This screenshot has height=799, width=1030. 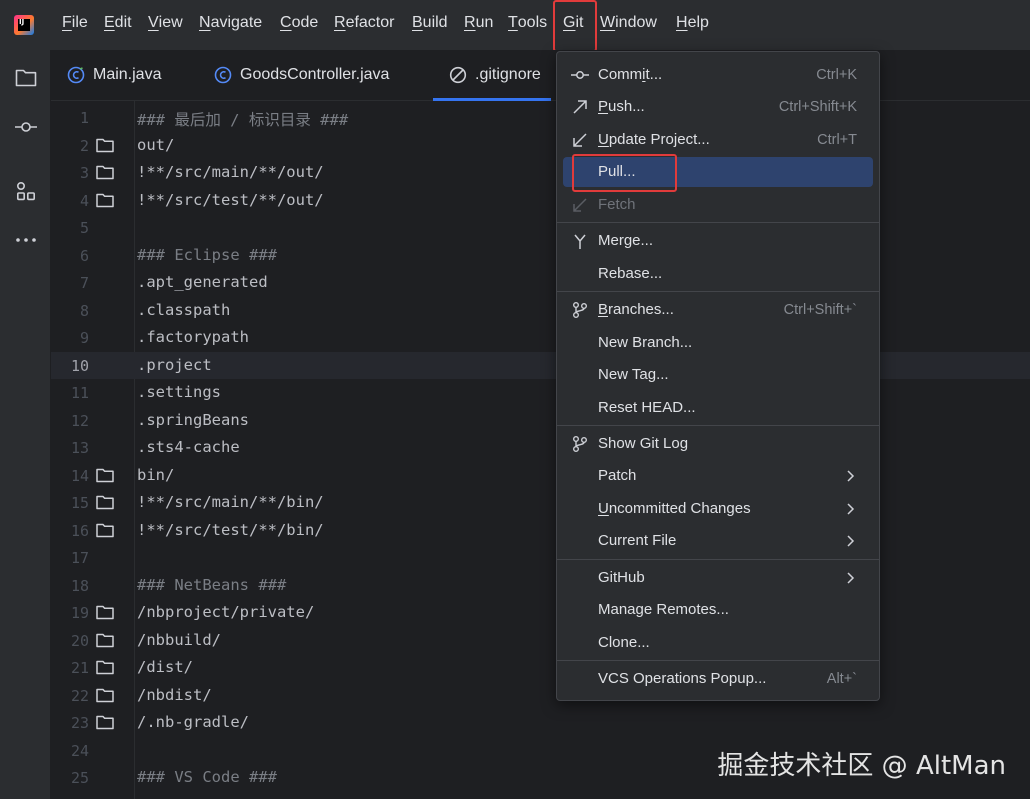 What do you see at coordinates (26, 240) in the screenshot?
I see `more-tools-icon` at bounding box center [26, 240].